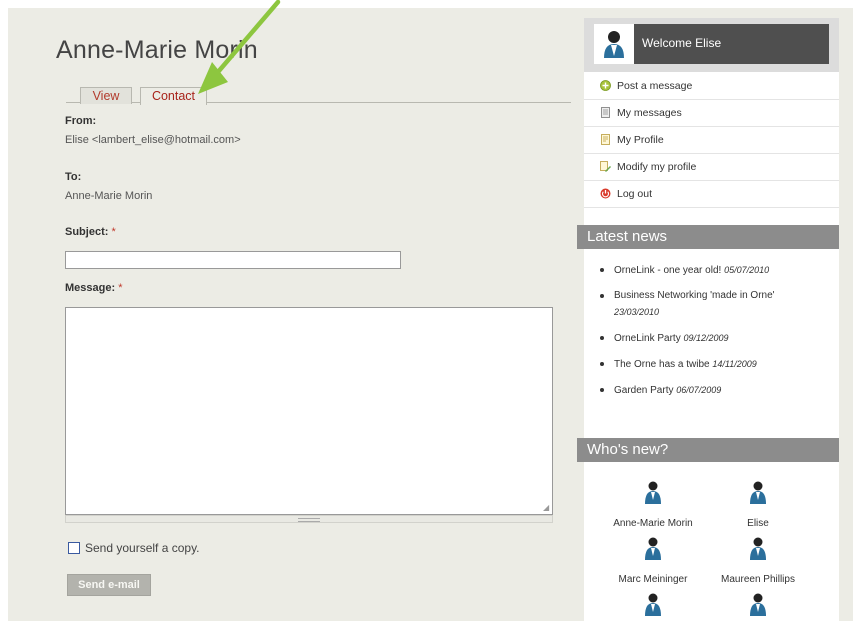 This screenshot has width=862, height=621. What do you see at coordinates (711, 167) in the screenshot?
I see `menu-item-modify-profile: Modify my profile` at bounding box center [711, 167].